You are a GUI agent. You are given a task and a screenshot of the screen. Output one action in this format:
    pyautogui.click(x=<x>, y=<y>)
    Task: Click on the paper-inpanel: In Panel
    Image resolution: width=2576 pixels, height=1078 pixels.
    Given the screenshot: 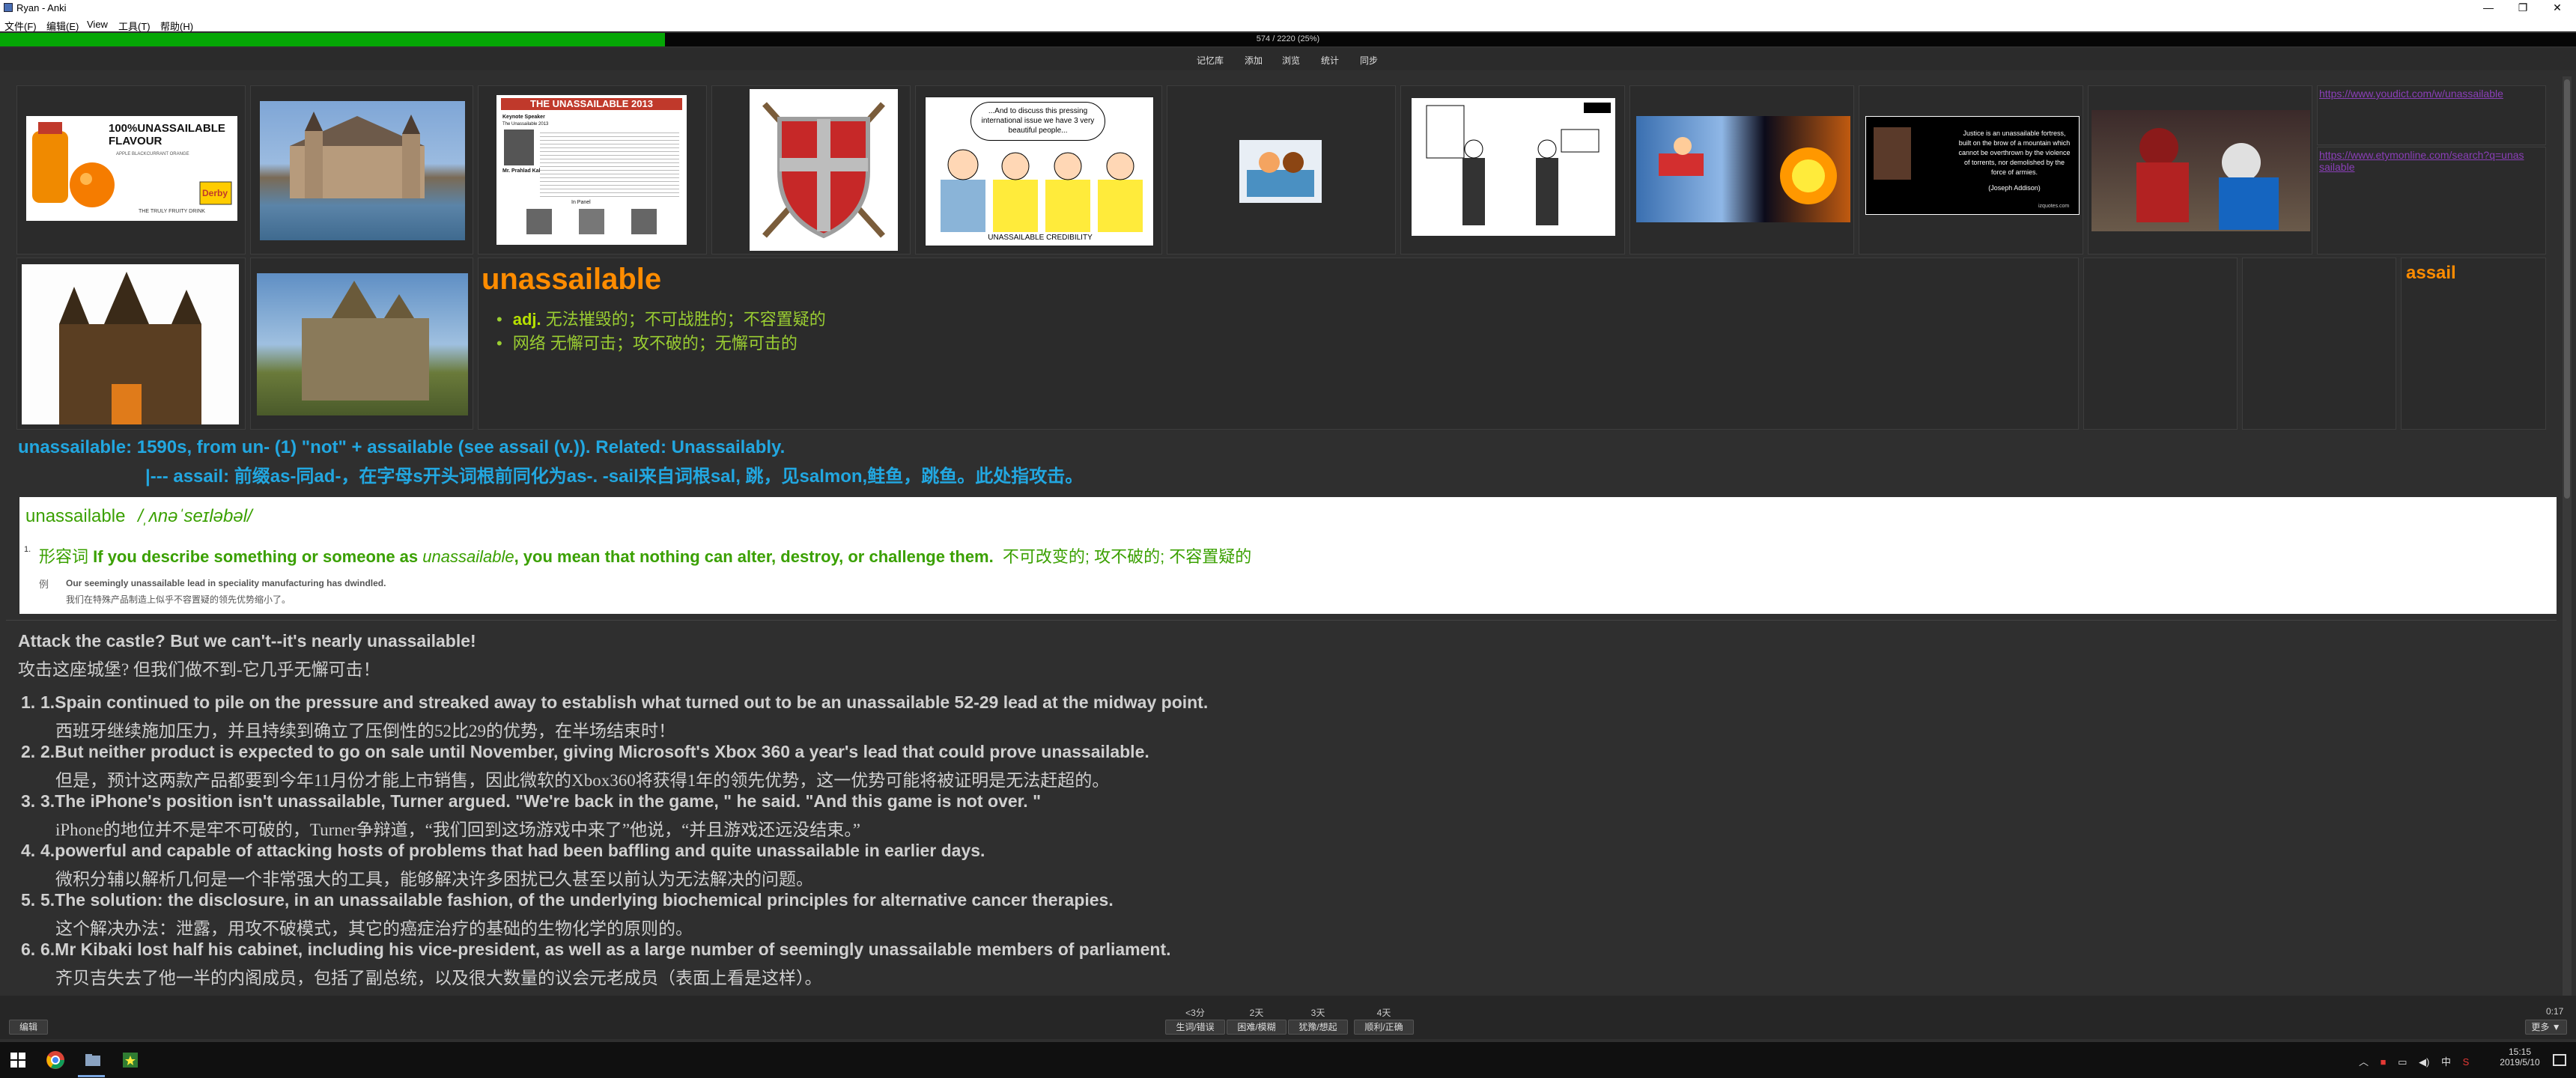 What is the action you would take?
    pyautogui.click(x=581, y=202)
    